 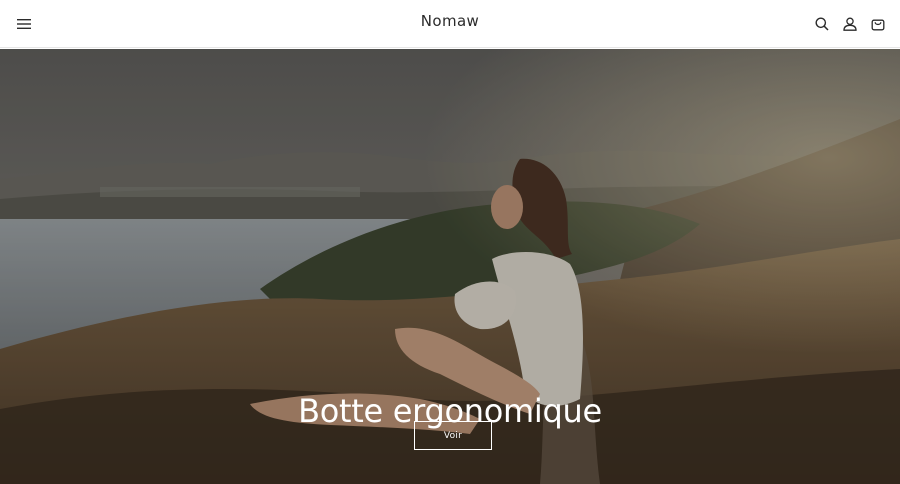 What do you see at coordinates (453, 435) in the screenshot?
I see `hero-cta-button: Voir` at bounding box center [453, 435].